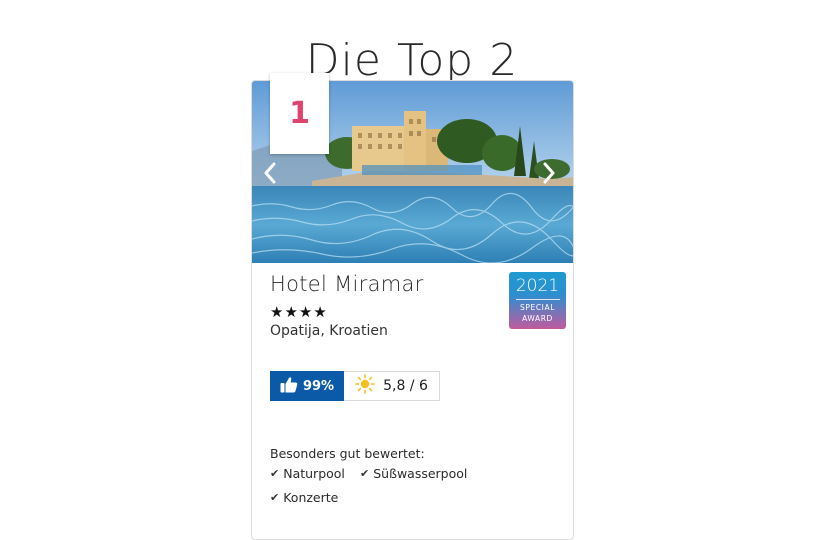 The image size is (840, 540). I want to click on feature-label: Konzerte, so click(311, 497).